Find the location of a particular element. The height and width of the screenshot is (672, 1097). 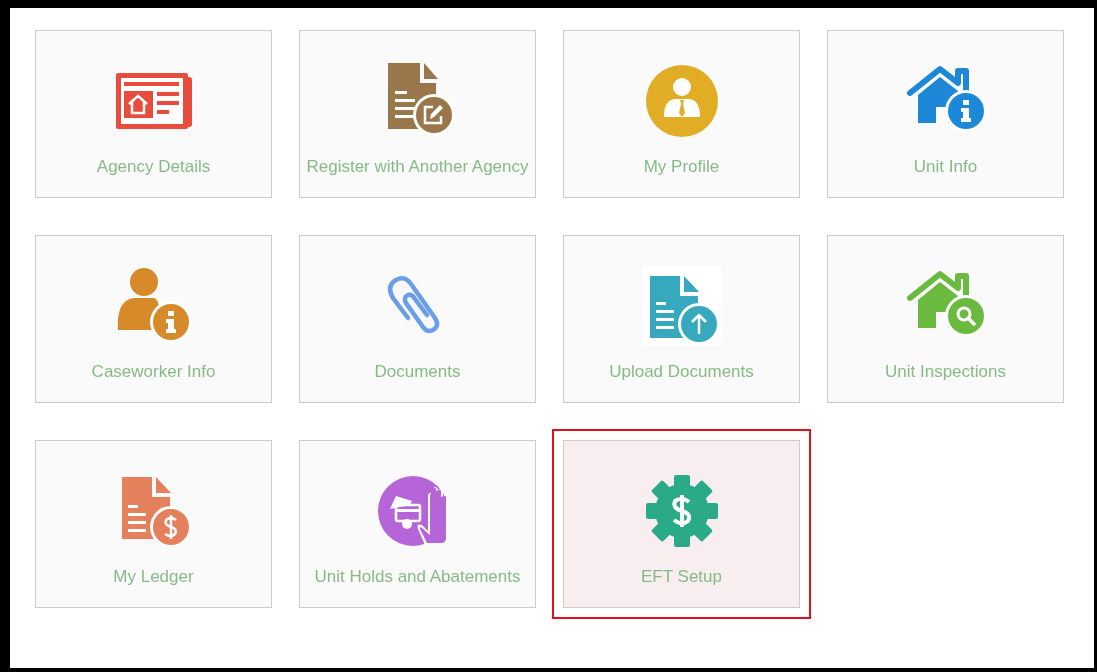

tile-label: EFT Setup is located at coordinates (681, 577).